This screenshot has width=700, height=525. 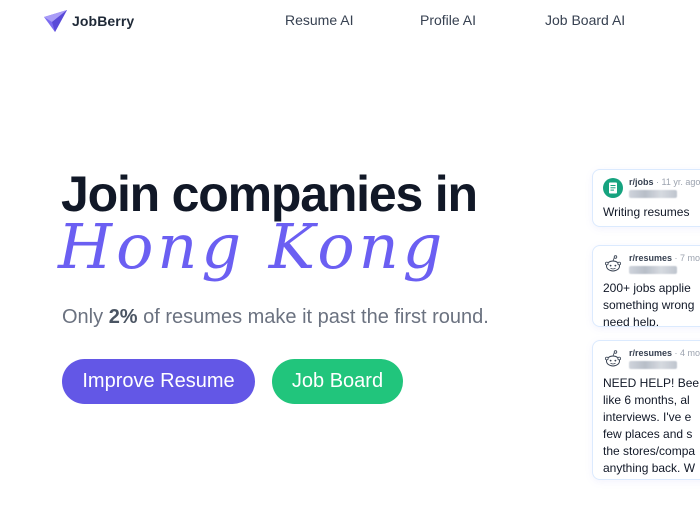 I want to click on post-meta: r/resumes · 4 mo, so click(x=664, y=358).